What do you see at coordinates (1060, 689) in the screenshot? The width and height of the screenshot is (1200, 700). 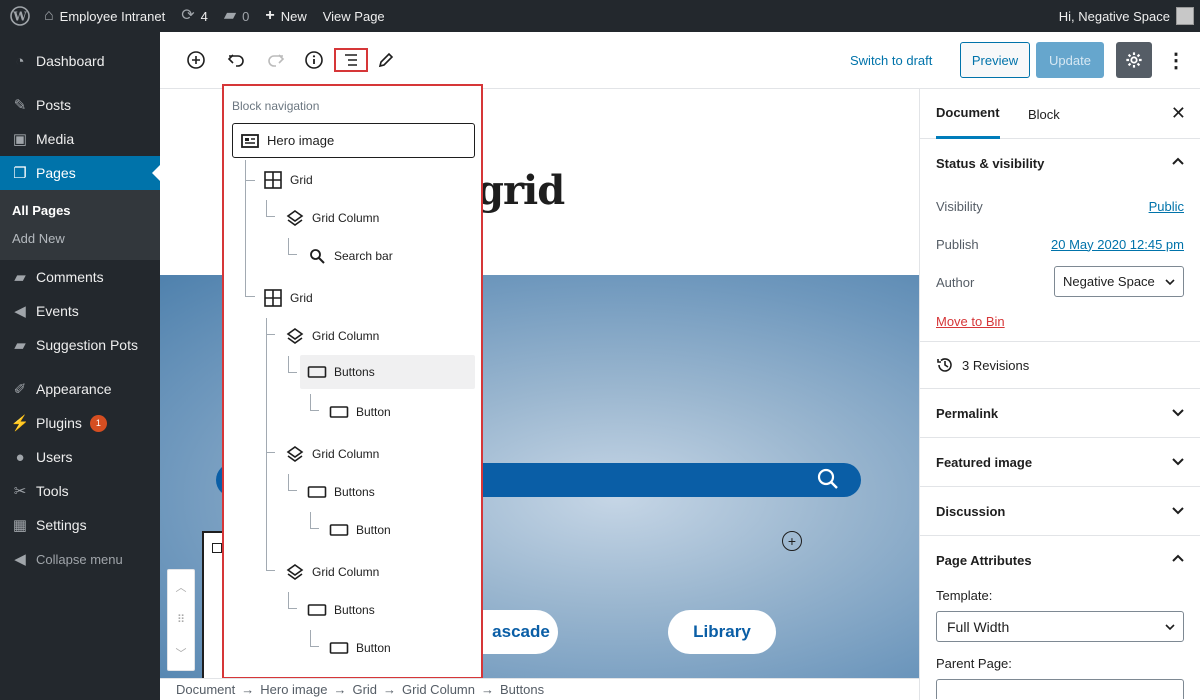 I see `parent-page-select` at bounding box center [1060, 689].